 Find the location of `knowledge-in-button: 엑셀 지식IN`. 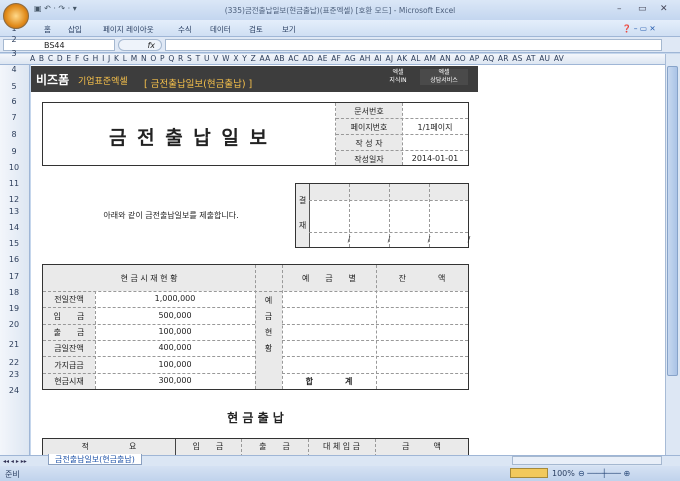

knowledge-in-button: 엑셀 지식IN is located at coordinates (398, 77).